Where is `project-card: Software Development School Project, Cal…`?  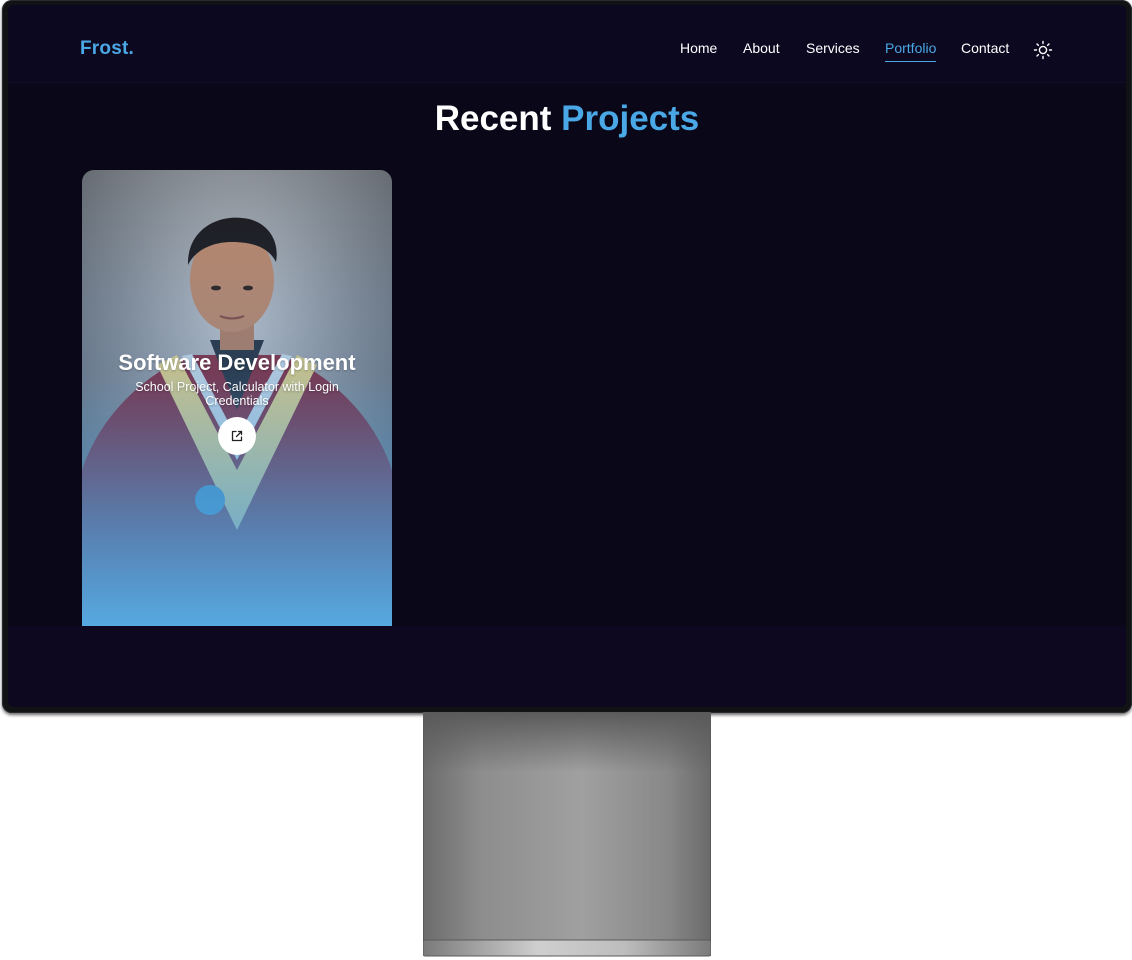
project-card: Software Development School Project, Cal… is located at coordinates (237, 398).